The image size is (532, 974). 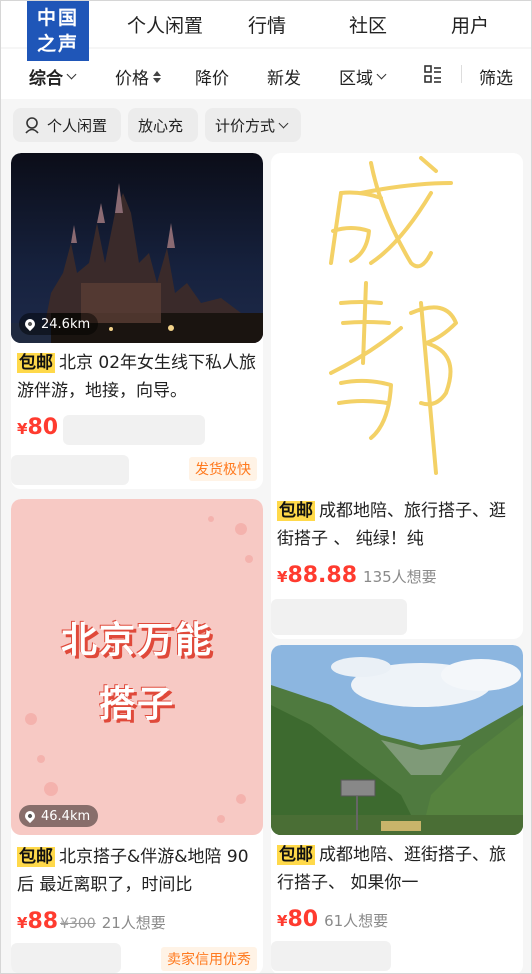 I want to click on logo: 中国 之声, so click(x=58, y=31).